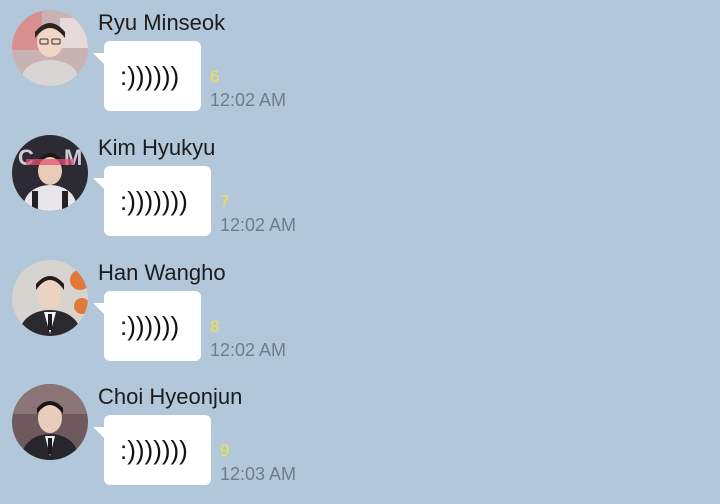 The image size is (720, 504). I want to click on profile-photo-icon: C M, so click(50, 173).